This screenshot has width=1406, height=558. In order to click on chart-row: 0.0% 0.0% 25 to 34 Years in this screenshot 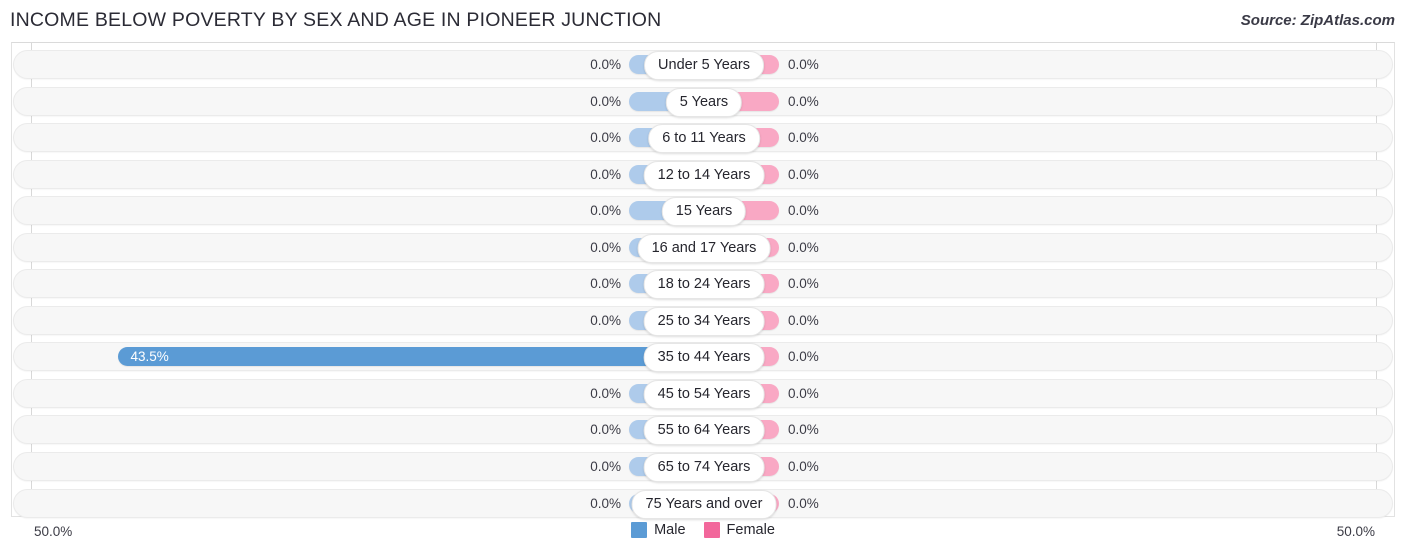, I will do `click(703, 320)`.